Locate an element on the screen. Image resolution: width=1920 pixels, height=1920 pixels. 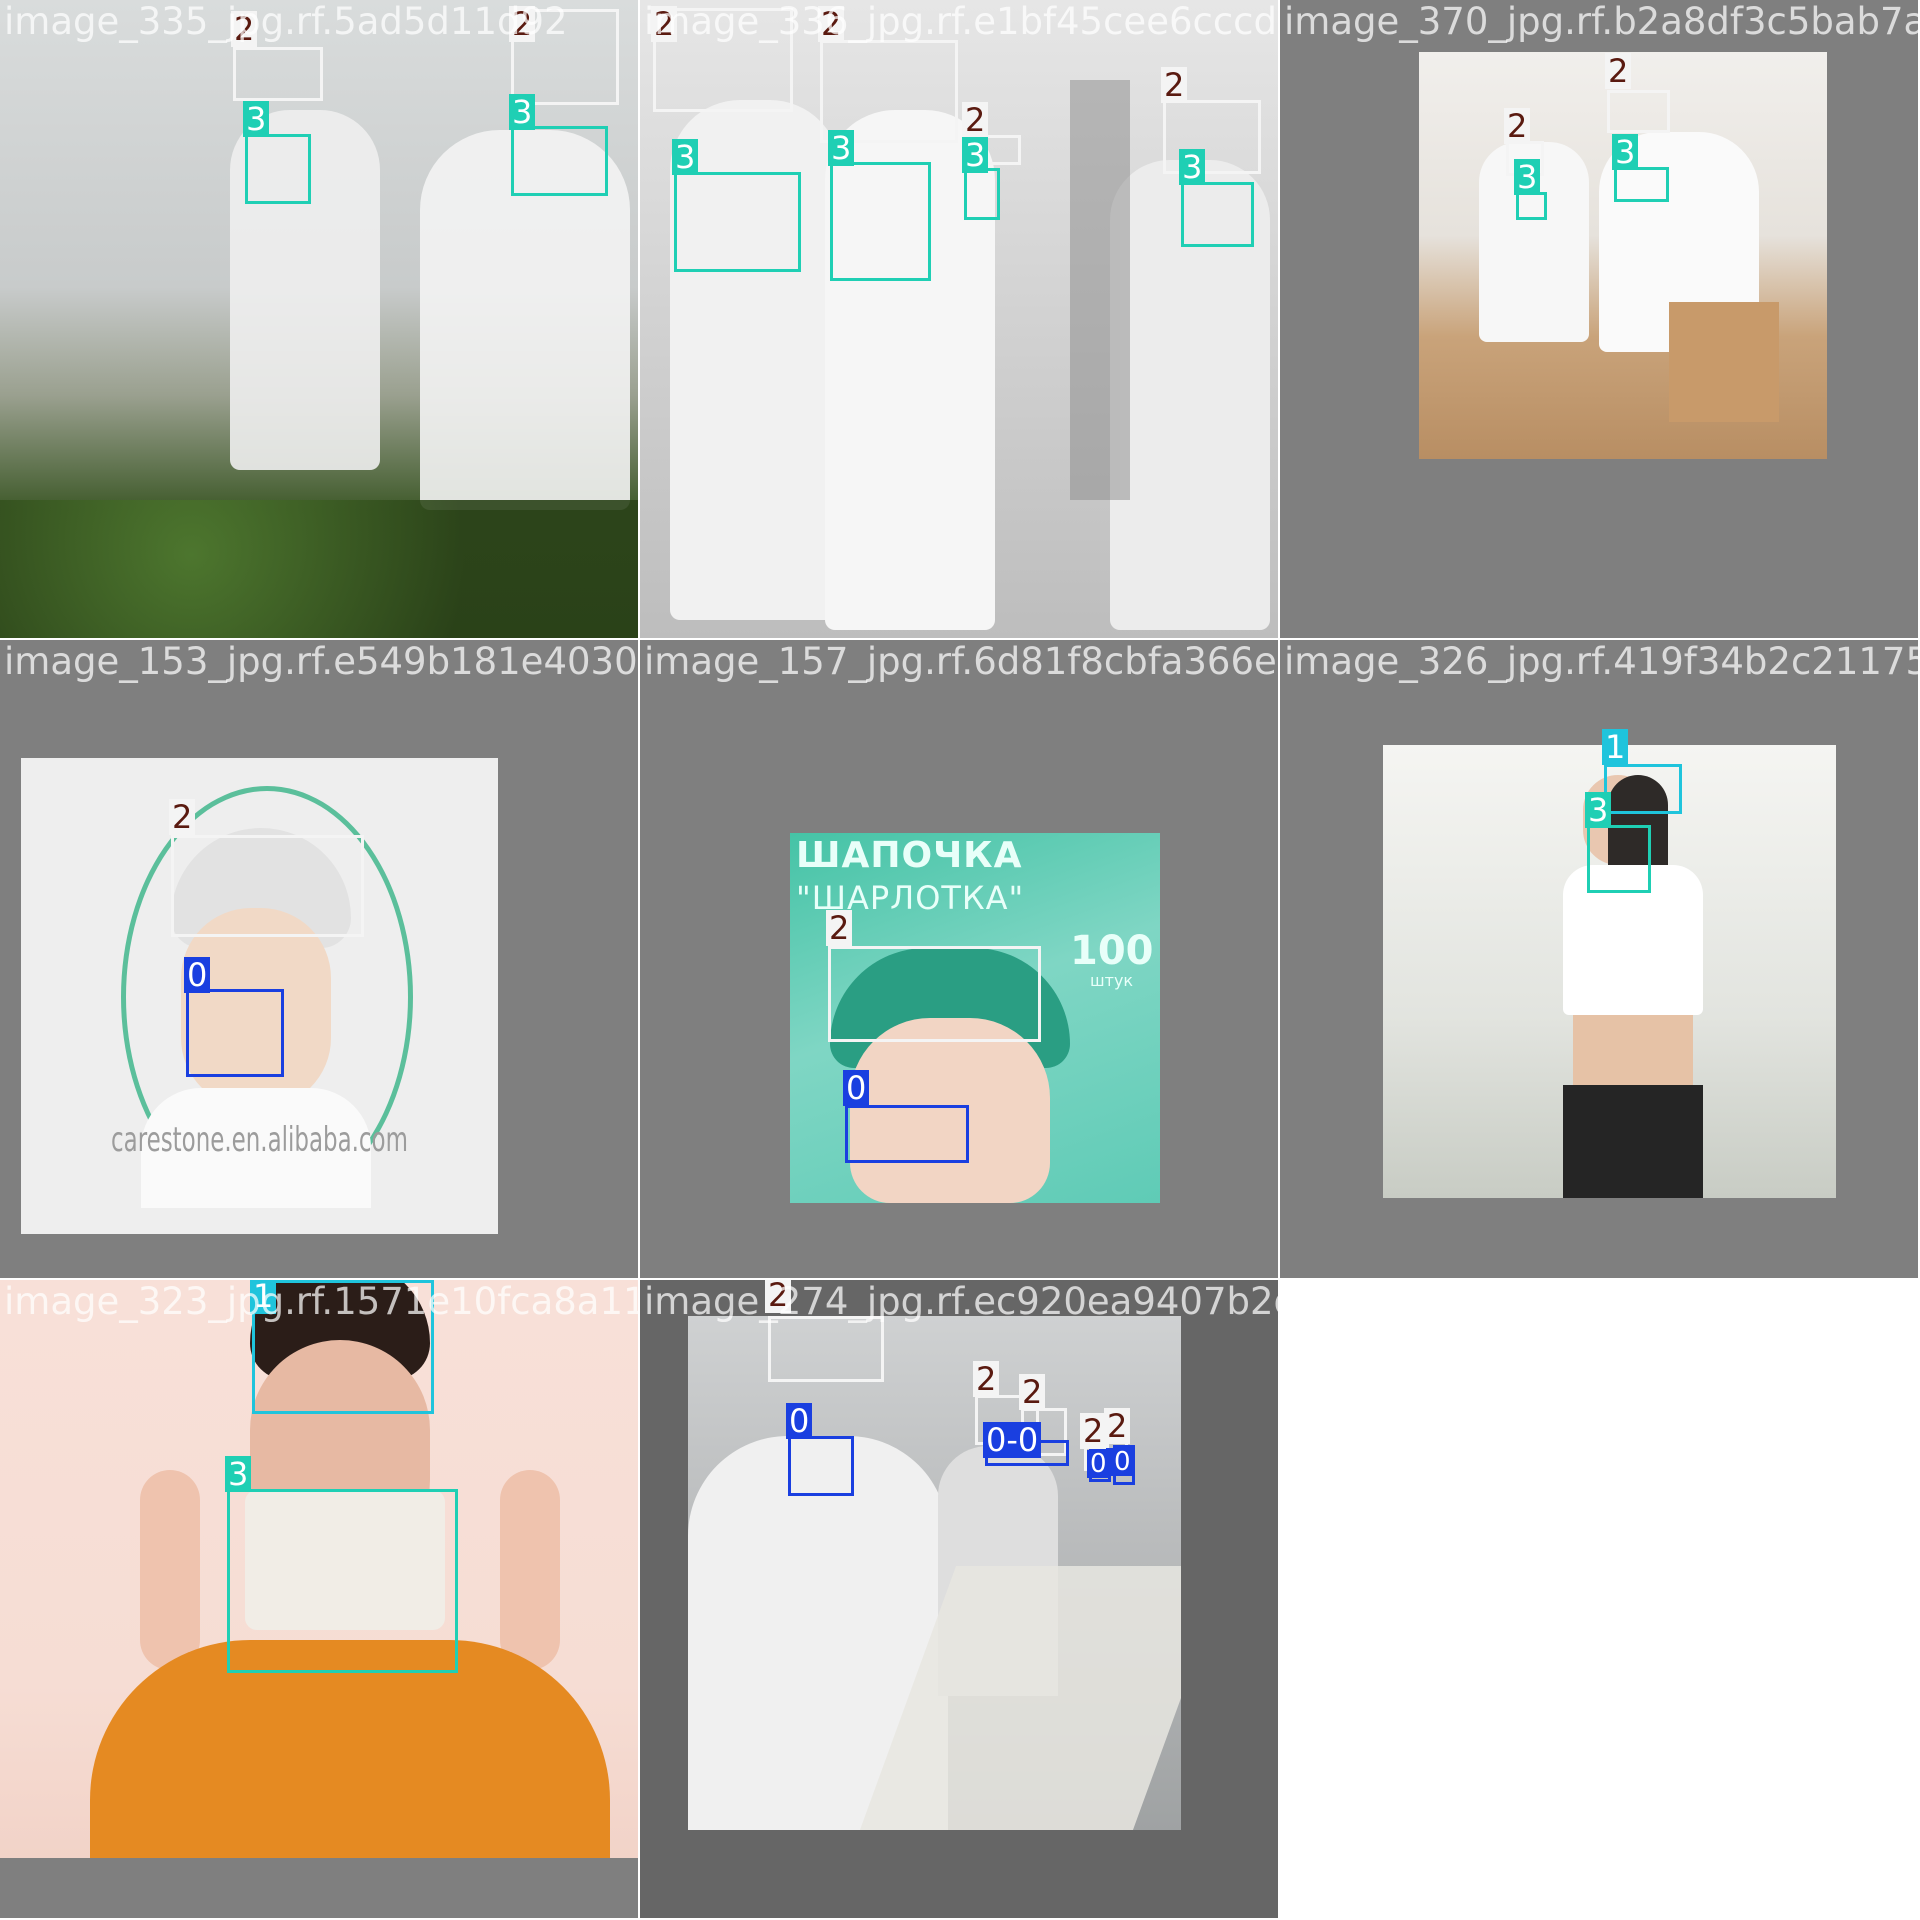
bbox-label: 0-0 is located at coordinates (1012, 1440).